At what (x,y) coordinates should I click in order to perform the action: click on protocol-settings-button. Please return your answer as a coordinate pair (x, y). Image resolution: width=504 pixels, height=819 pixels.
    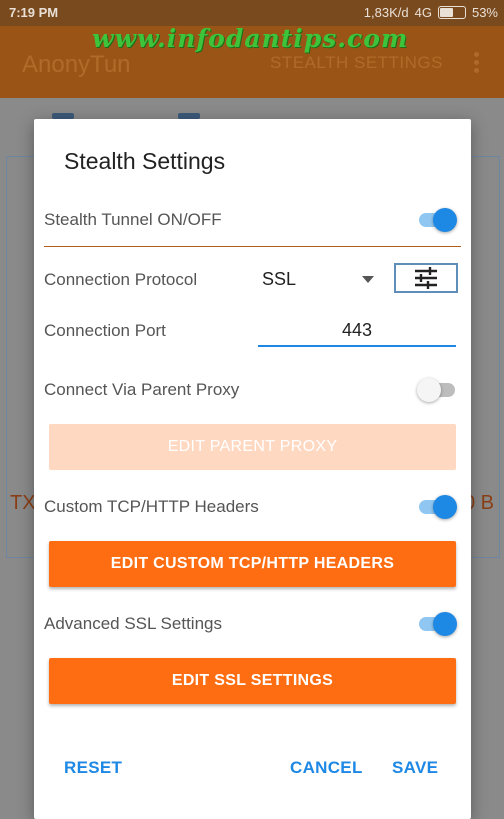
    Looking at the image, I should click on (426, 278).